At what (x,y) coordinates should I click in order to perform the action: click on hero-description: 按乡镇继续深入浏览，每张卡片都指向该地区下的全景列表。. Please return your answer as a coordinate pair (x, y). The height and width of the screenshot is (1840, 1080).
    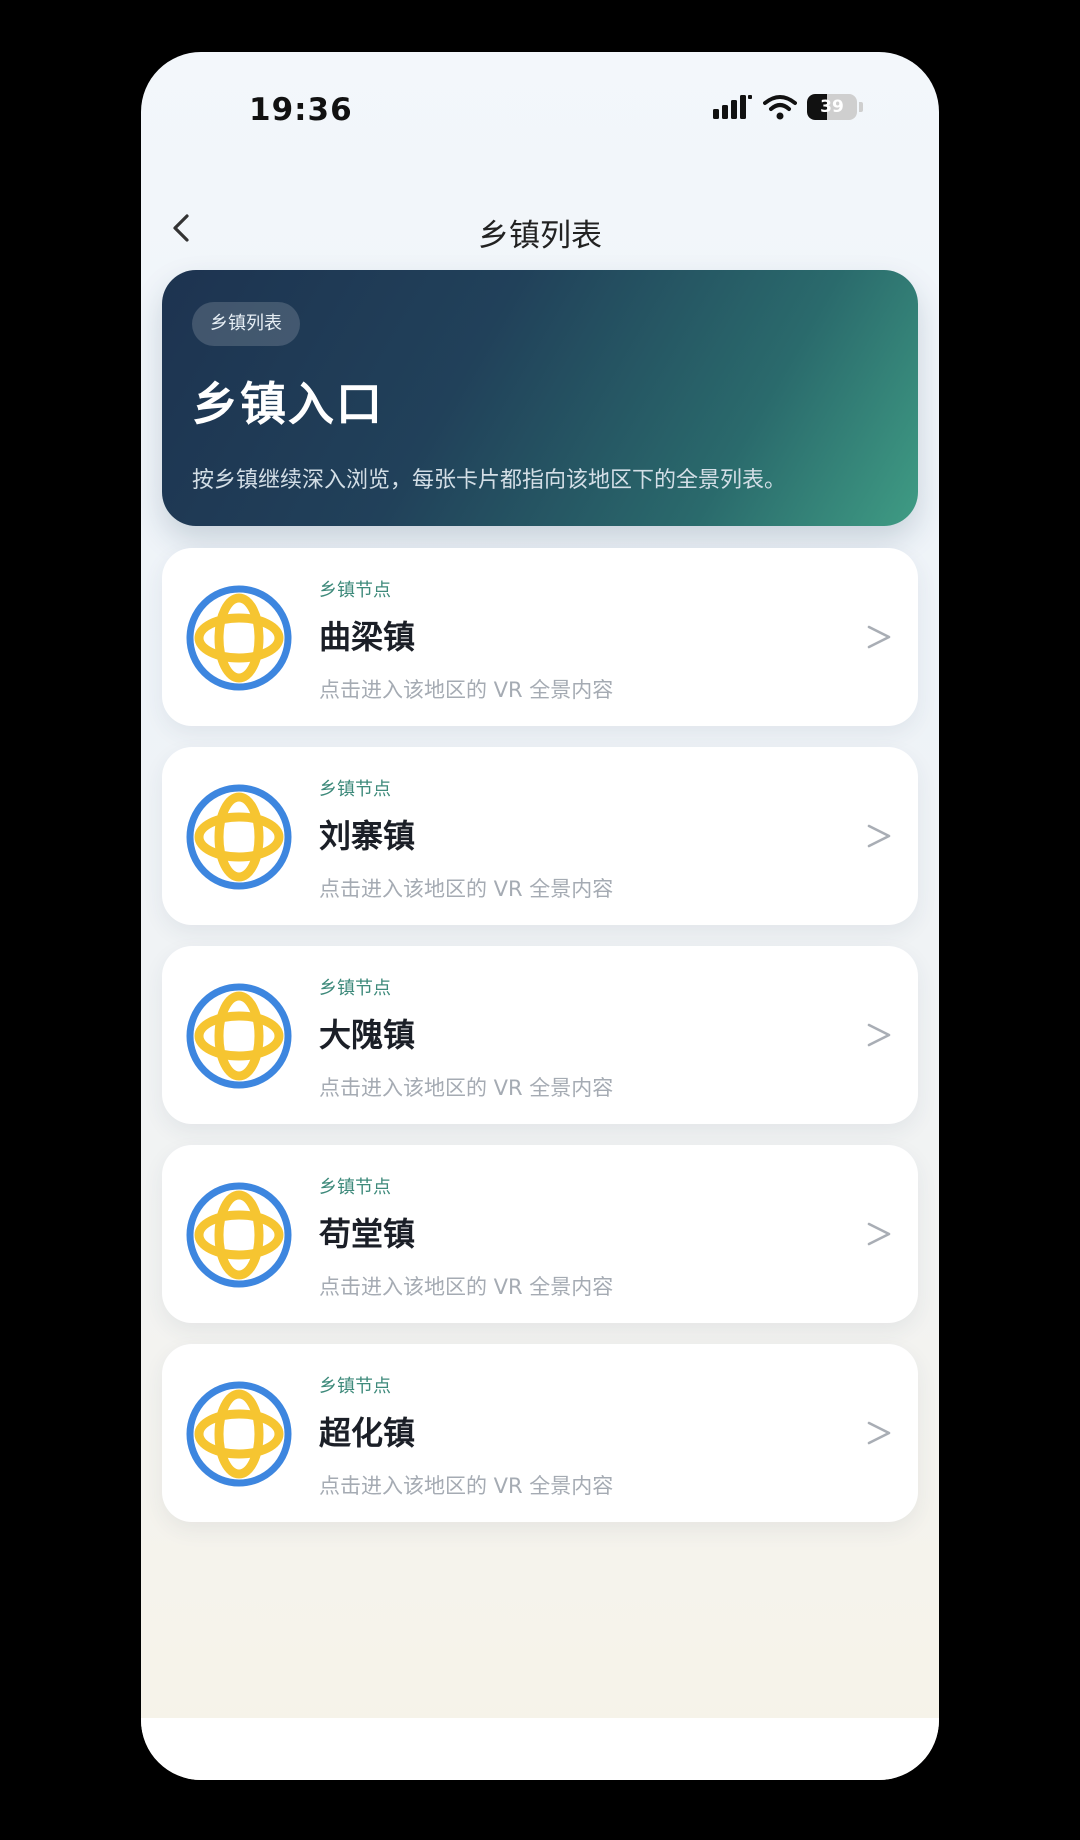
    Looking at the image, I should click on (489, 480).